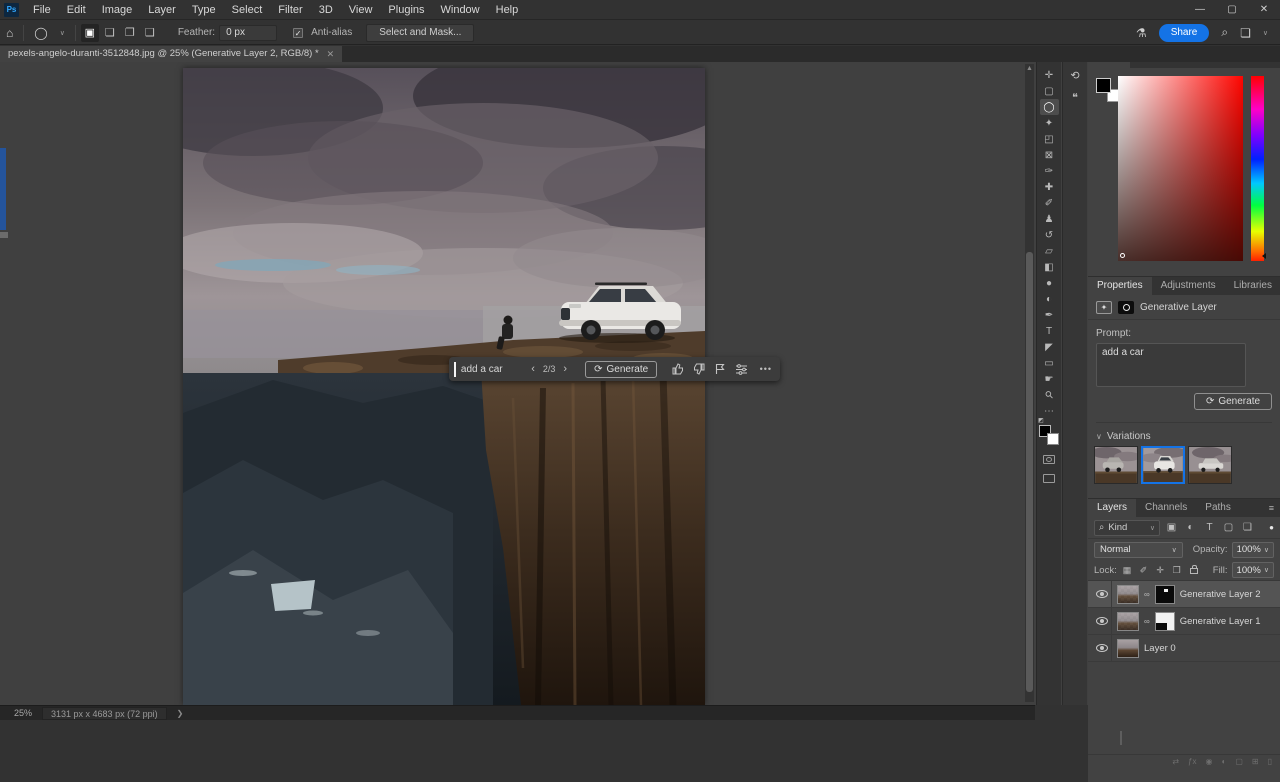 Image resolution: width=1280 pixels, height=782 pixels. Describe the element at coordinates (1184, 432) in the screenshot. I see `variations-header: ∨ Variations` at that location.